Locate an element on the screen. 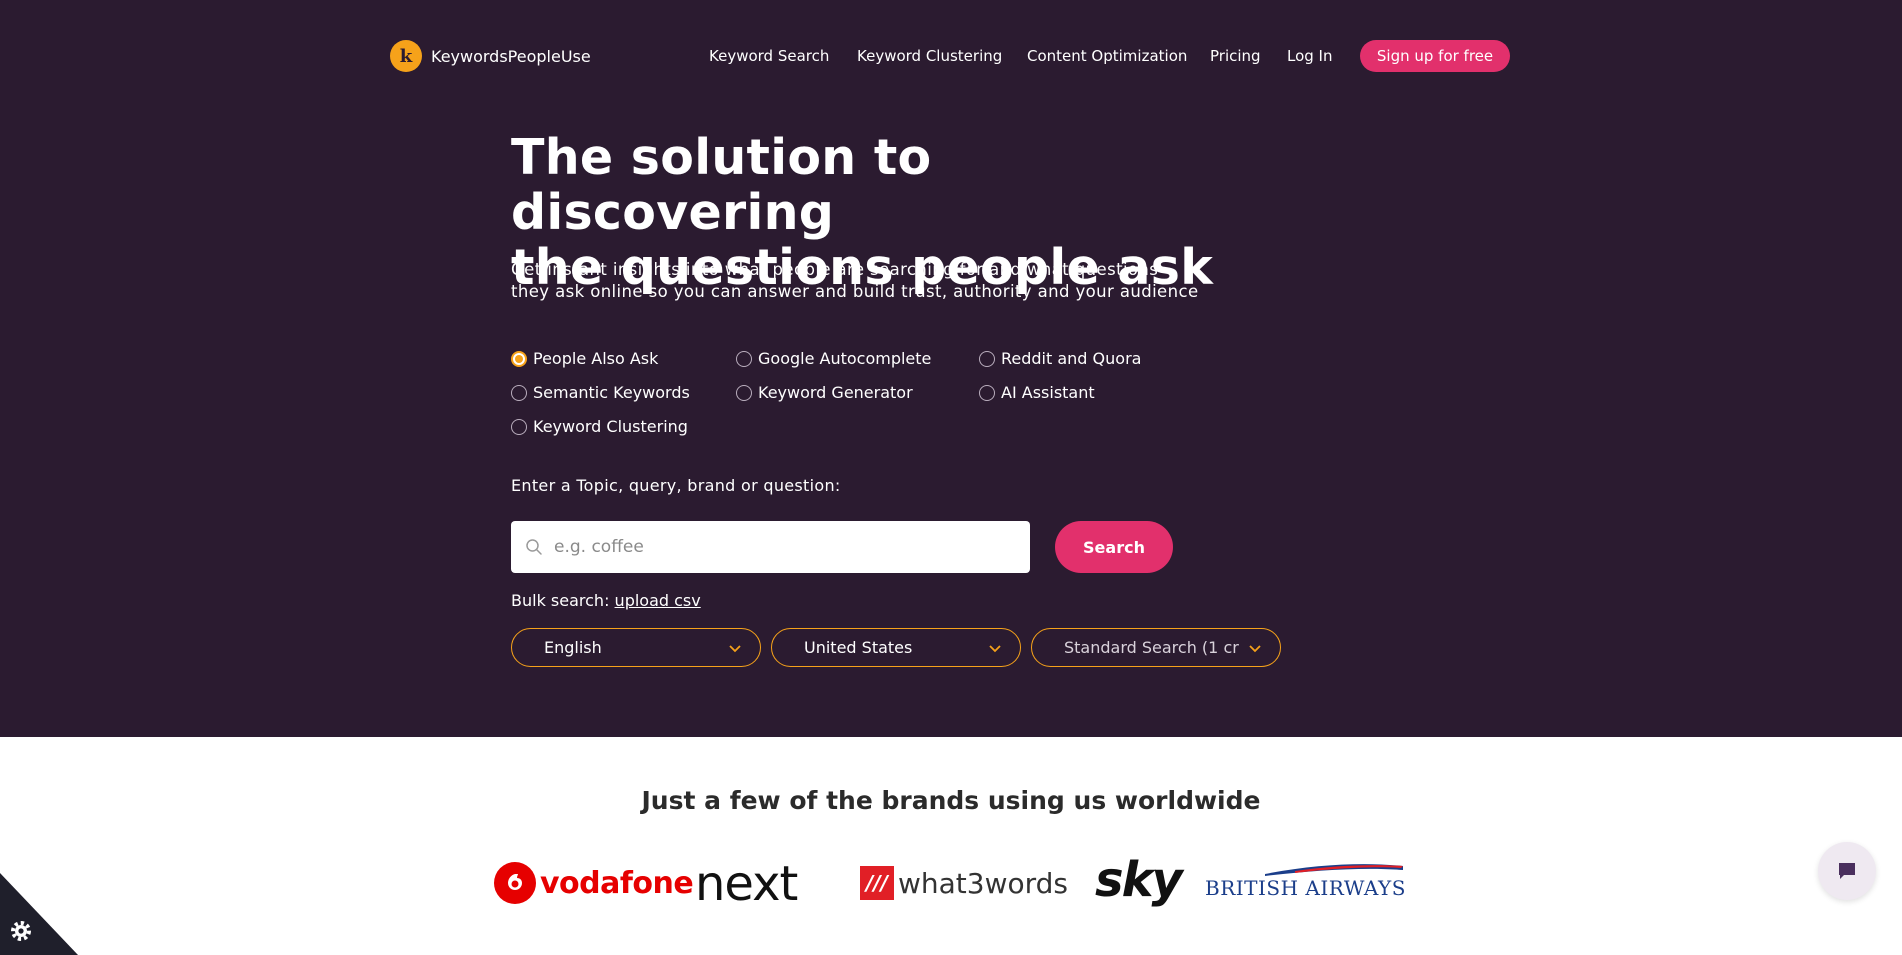 The image size is (1902, 955). page-title-line-1: The solution to discovering is located at coordinates (721, 185).